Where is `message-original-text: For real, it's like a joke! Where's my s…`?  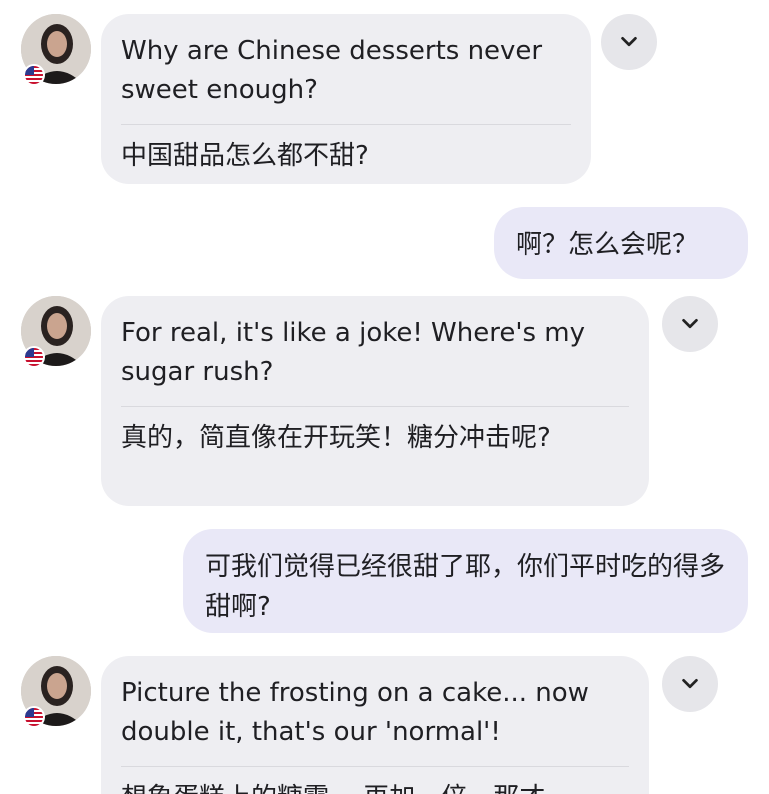 message-original-text: For real, it's like a joke! Where's my s… is located at coordinates (353, 352).